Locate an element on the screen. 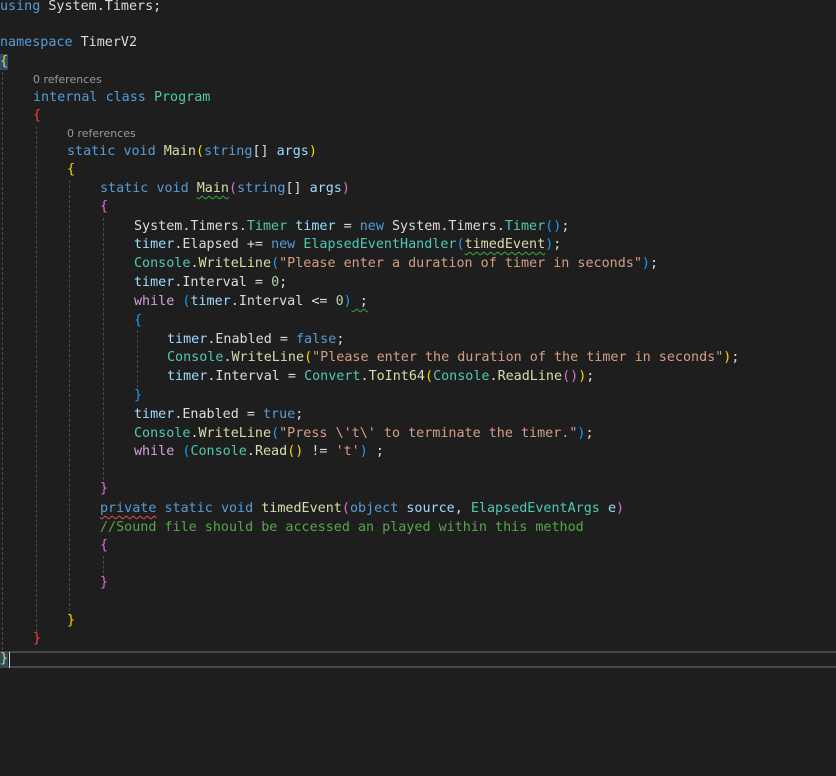  keyword: while is located at coordinates (154, 301).